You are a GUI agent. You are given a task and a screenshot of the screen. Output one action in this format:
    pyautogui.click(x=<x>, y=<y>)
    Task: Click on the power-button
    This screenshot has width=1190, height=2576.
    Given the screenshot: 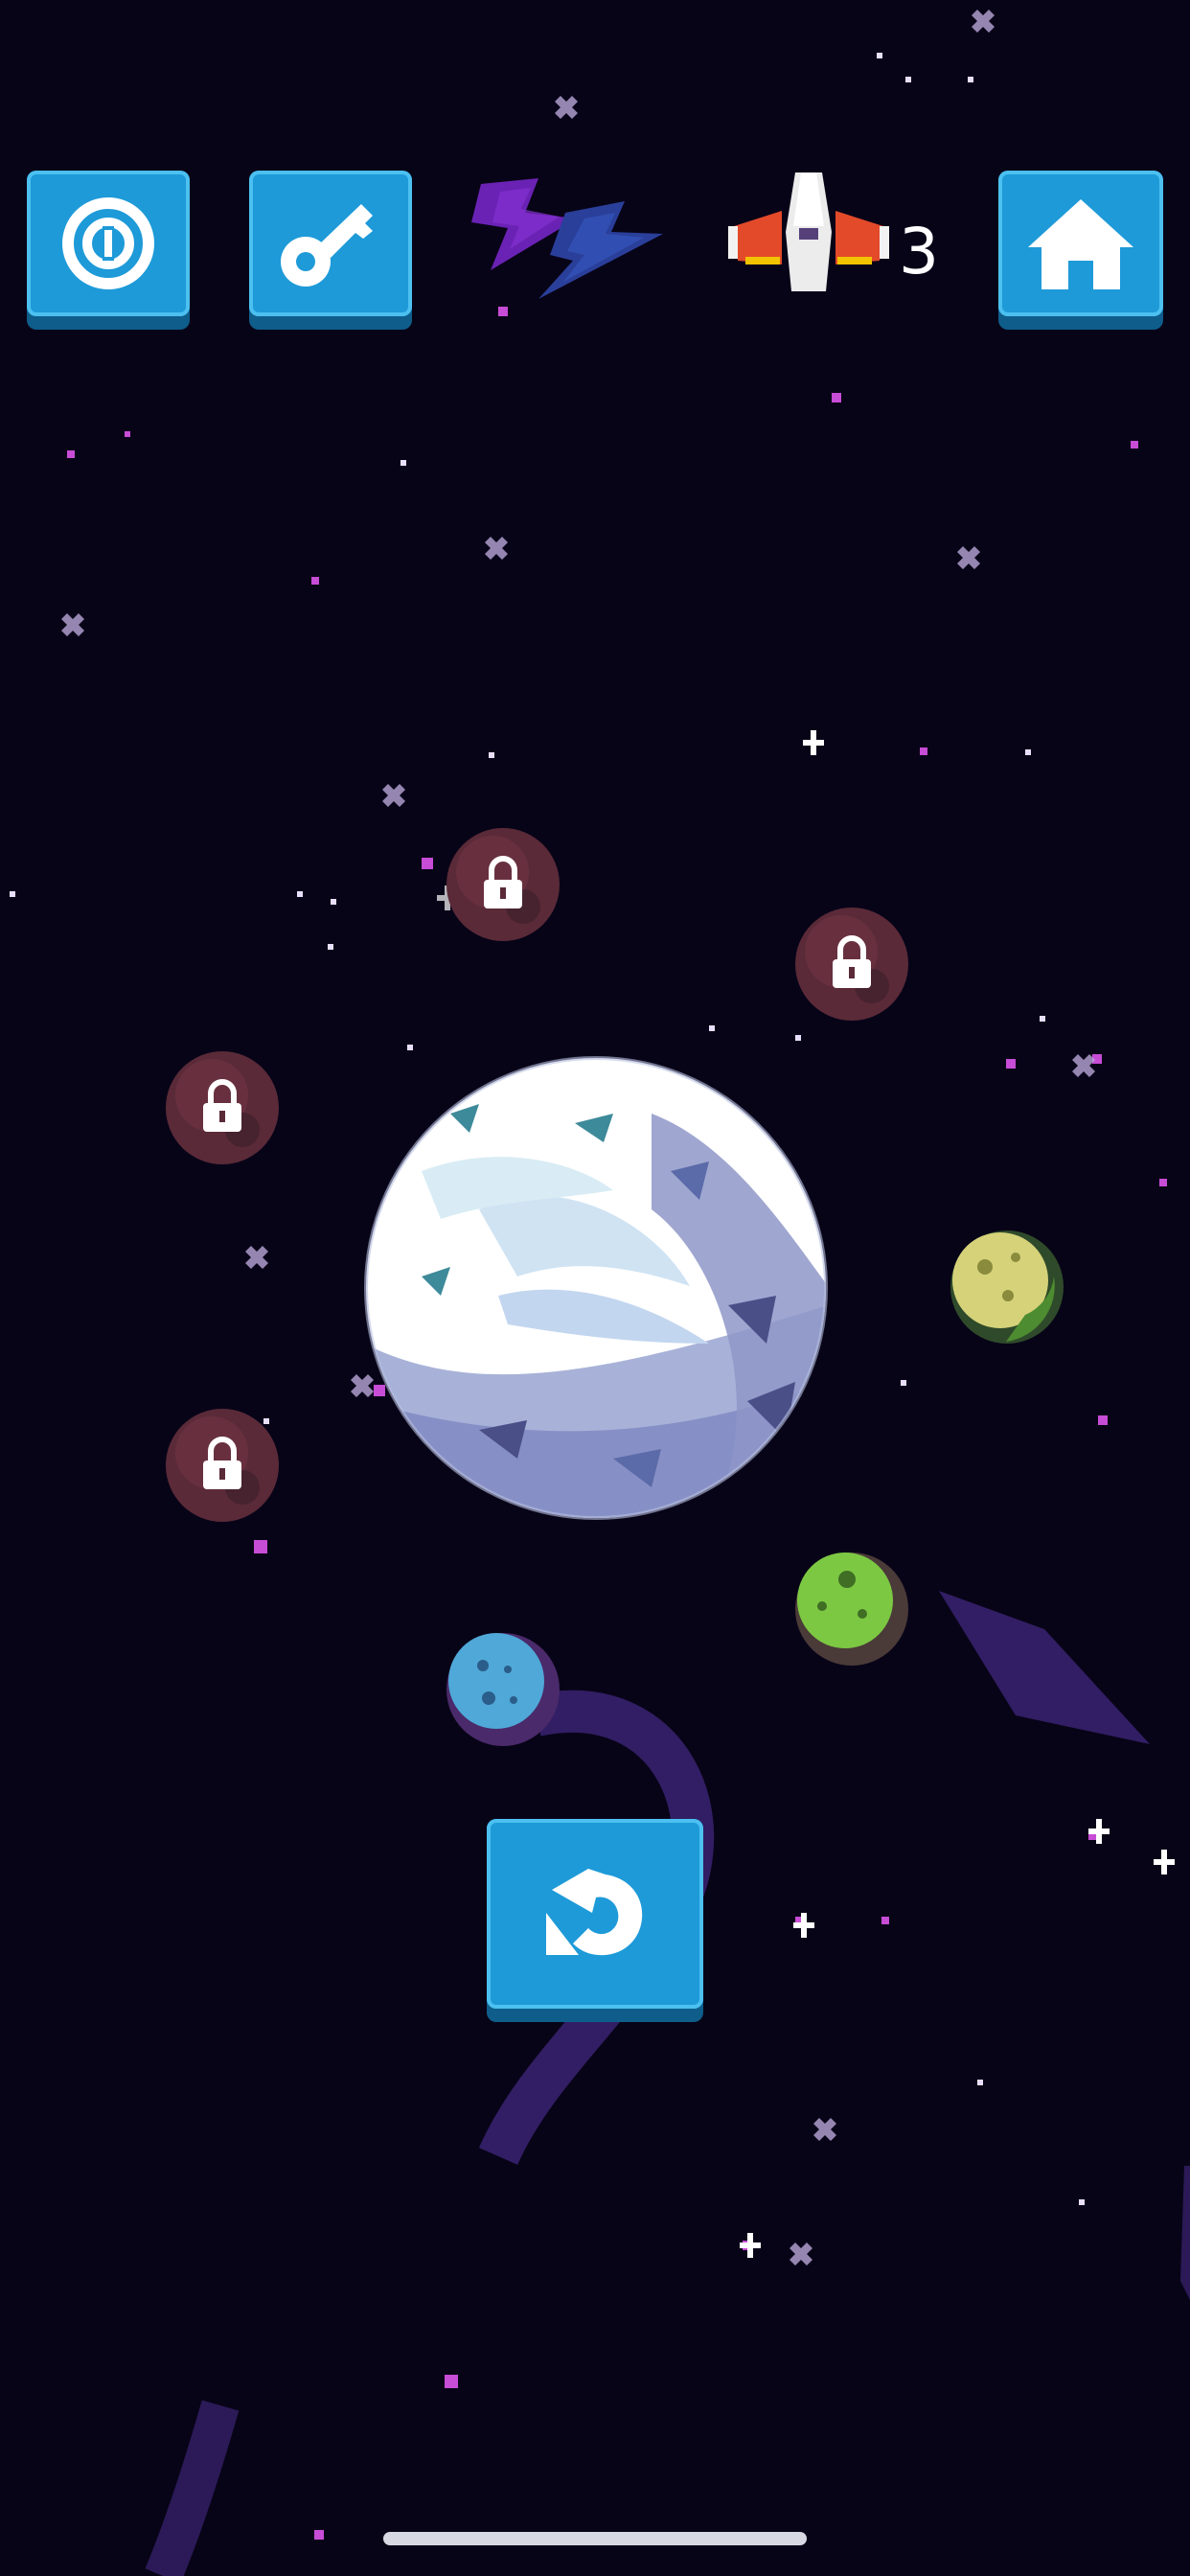 What is the action you would take?
    pyautogui.click(x=109, y=243)
    